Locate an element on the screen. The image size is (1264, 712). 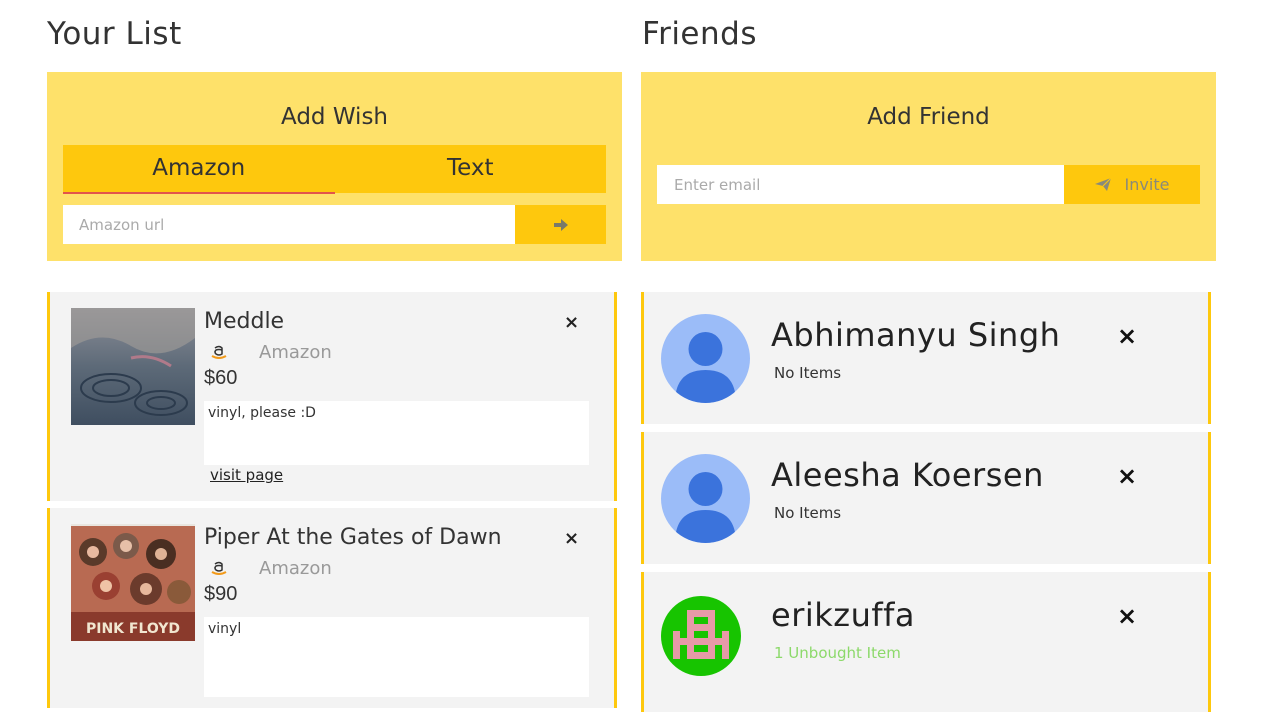
identicon-avatar-icon is located at coordinates (701, 636).